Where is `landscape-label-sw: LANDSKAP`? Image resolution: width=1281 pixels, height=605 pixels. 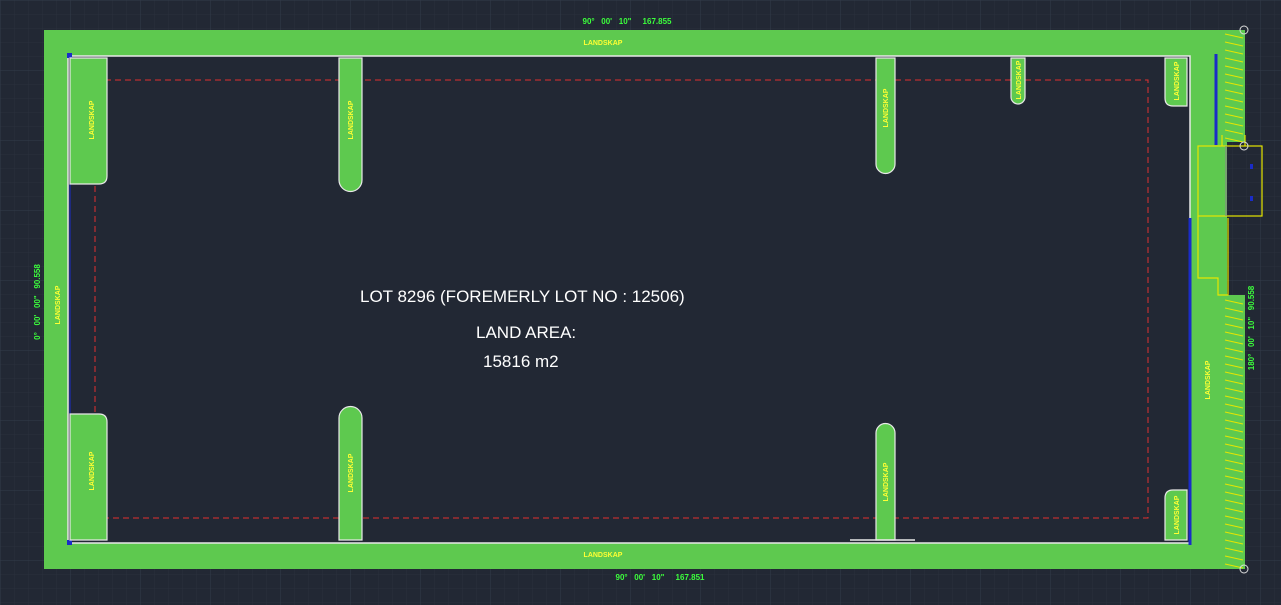
landscape-label-sw: LANDSKAP is located at coordinates (92, 470).